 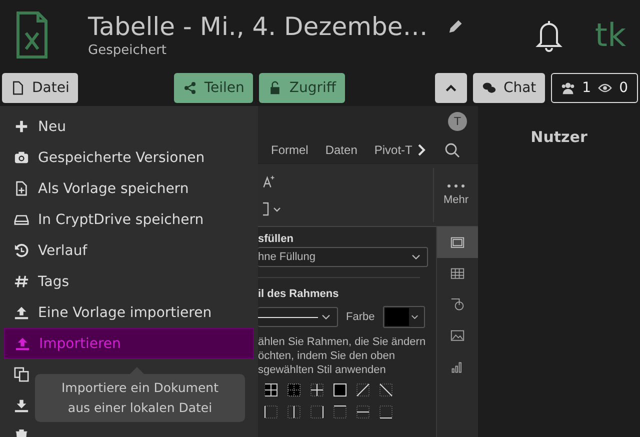 I want to click on hint-text: ählen Sie Rahmen, die Sie ändern öchten, indem Sie den oben sgewählten Stil anwenden, so click(x=342, y=356).